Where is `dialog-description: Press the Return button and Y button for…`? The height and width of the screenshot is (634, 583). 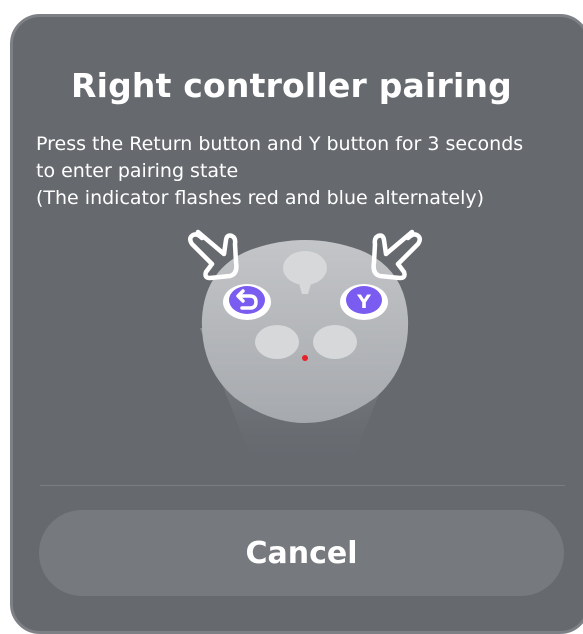 dialog-description: Press the Return button and Y button for… is located at coordinates (306, 171).